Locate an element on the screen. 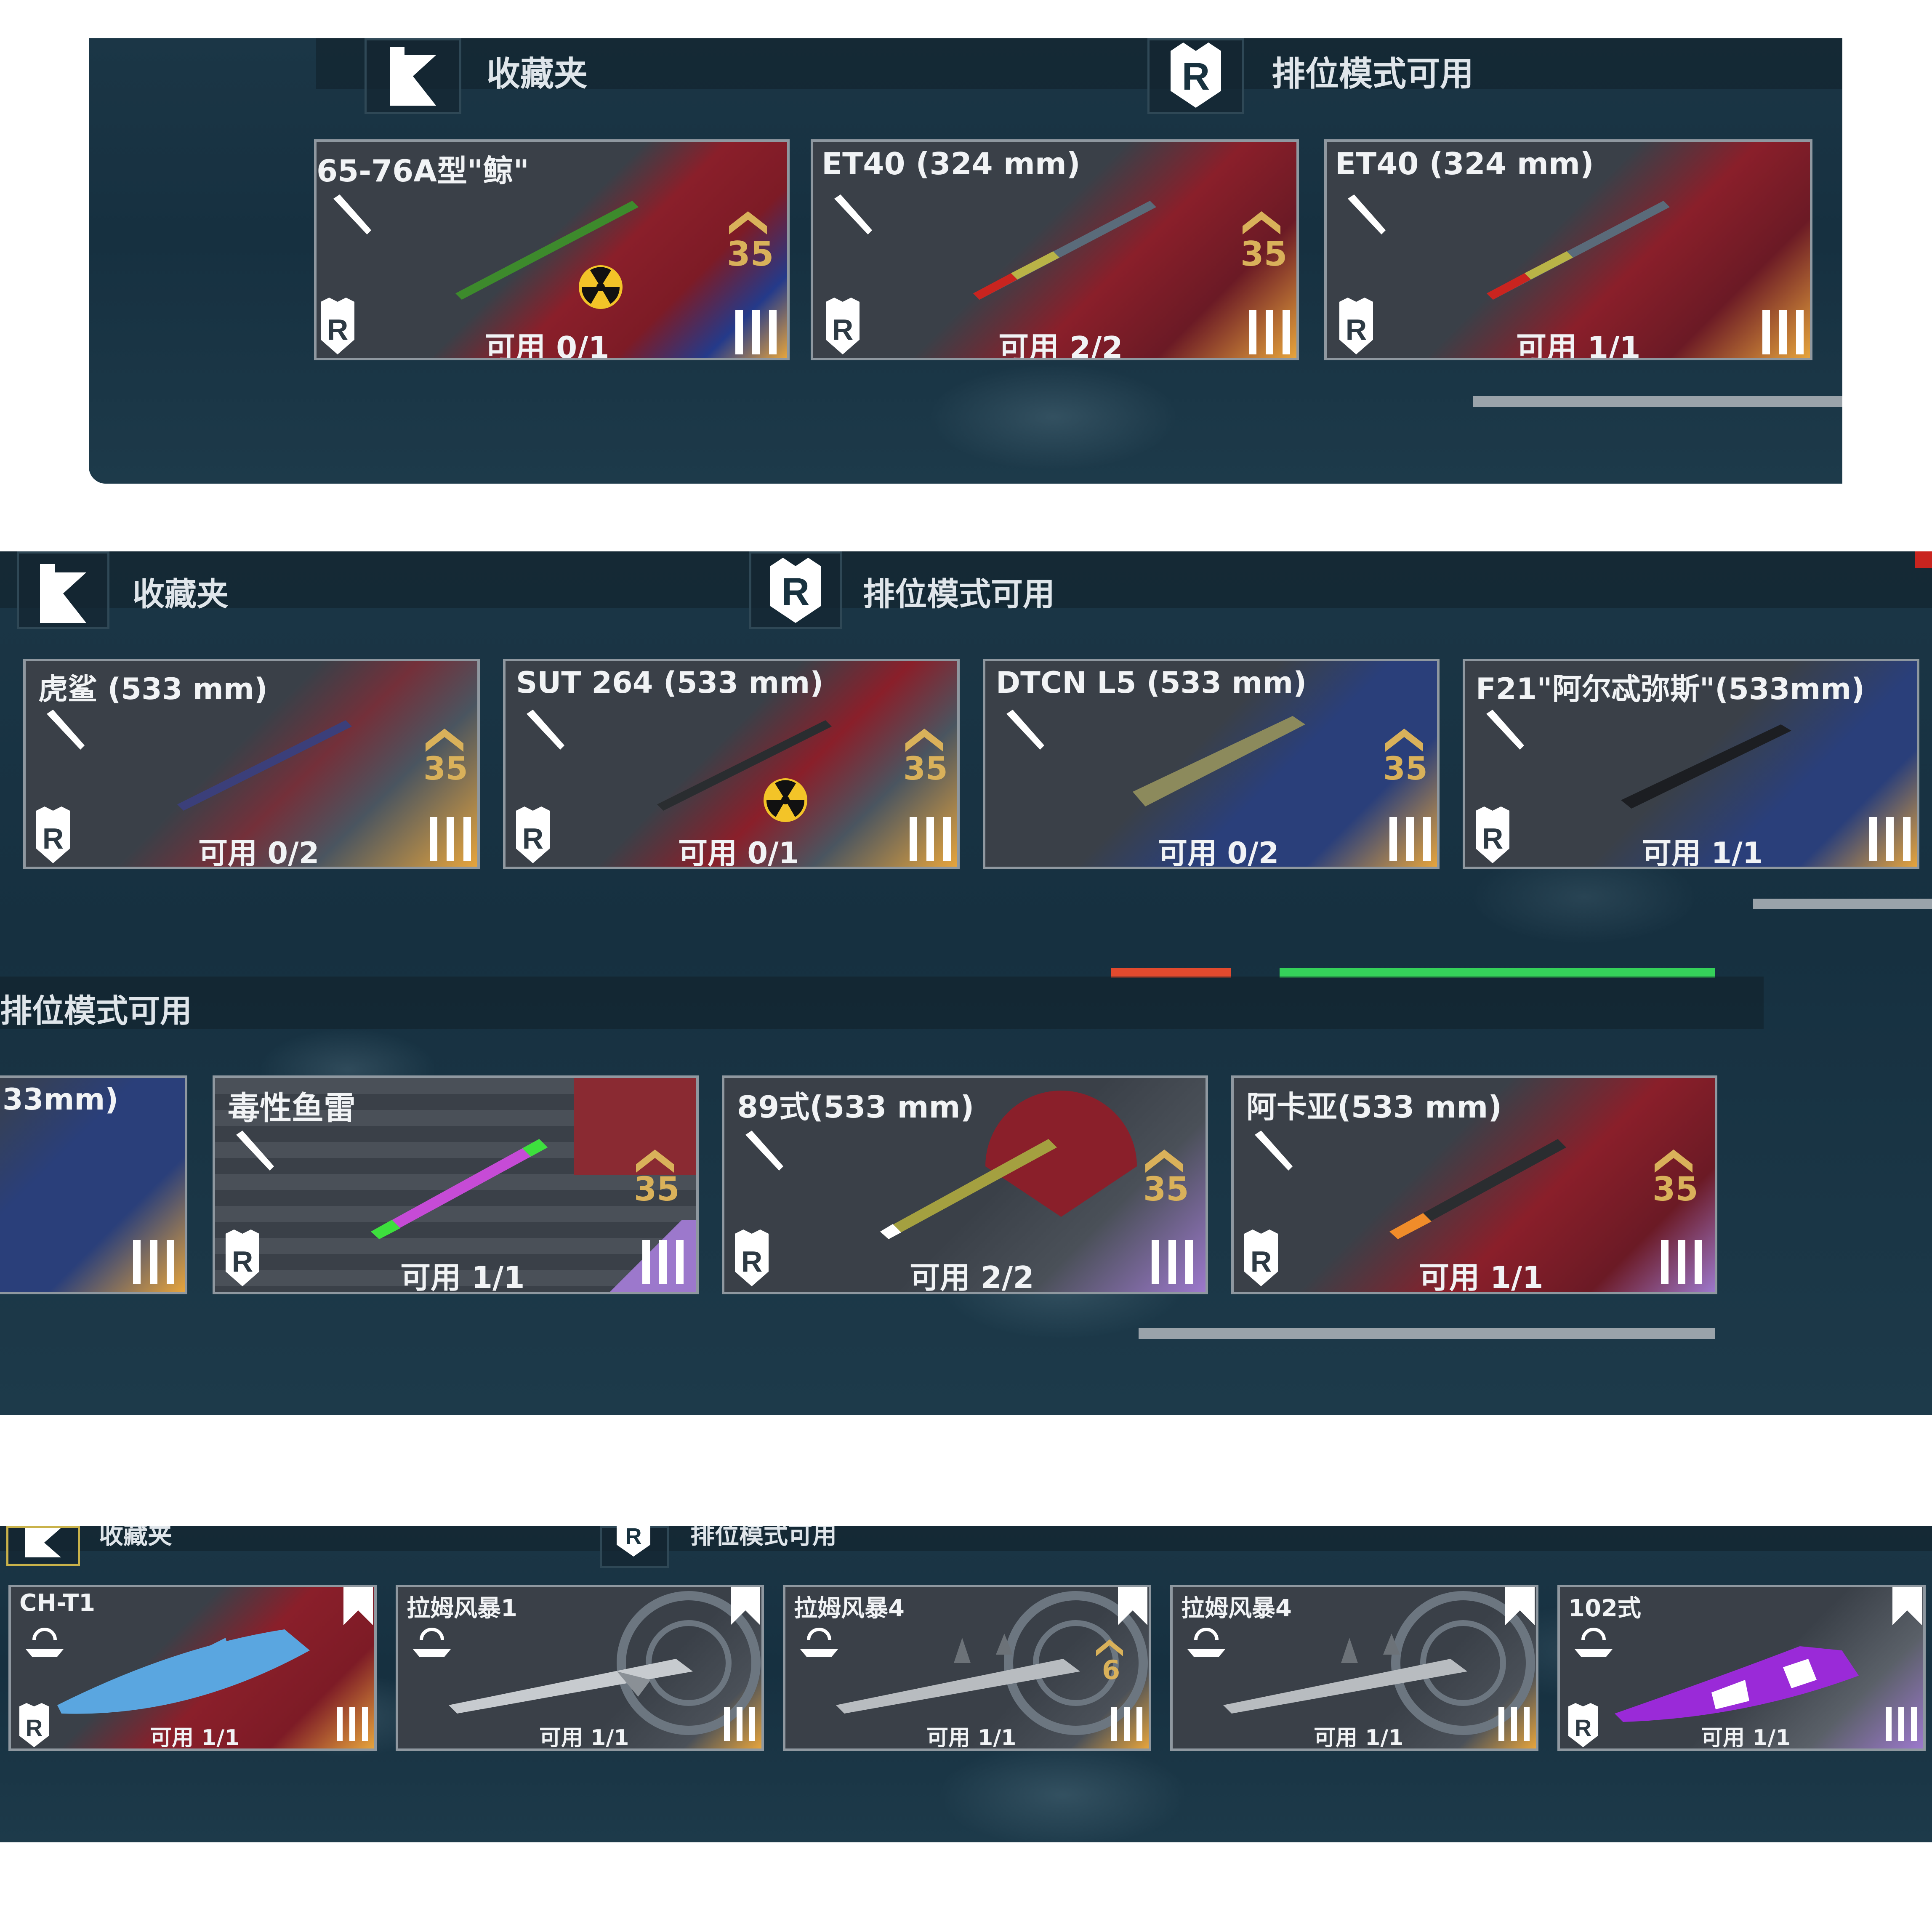  weapon-card: DTCN L5 (533 mm) 35 可用 0/2 is located at coordinates (1211, 764).